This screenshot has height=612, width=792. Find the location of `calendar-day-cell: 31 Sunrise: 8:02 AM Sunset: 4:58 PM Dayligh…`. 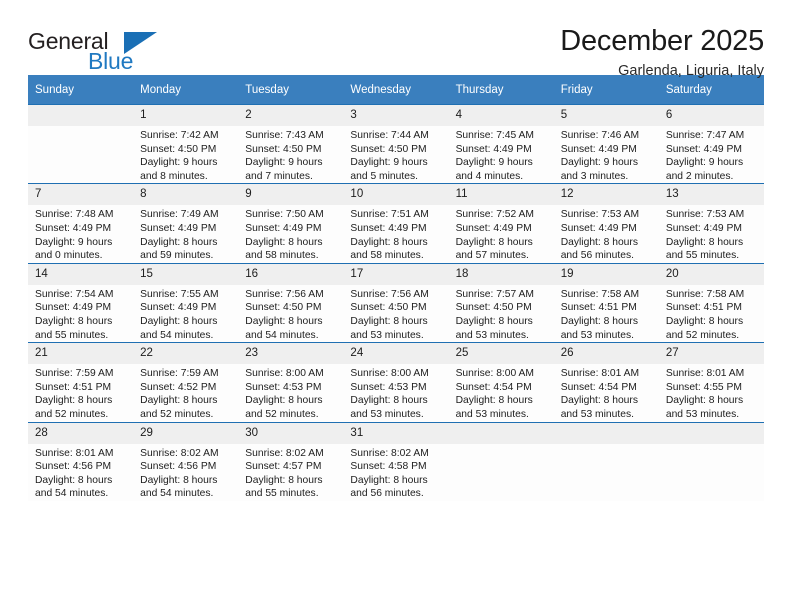

calendar-day-cell: 31 Sunrise: 8:02 AM Sunset: 4:58 PM Dayligh… is located at coordinates (396, 461).